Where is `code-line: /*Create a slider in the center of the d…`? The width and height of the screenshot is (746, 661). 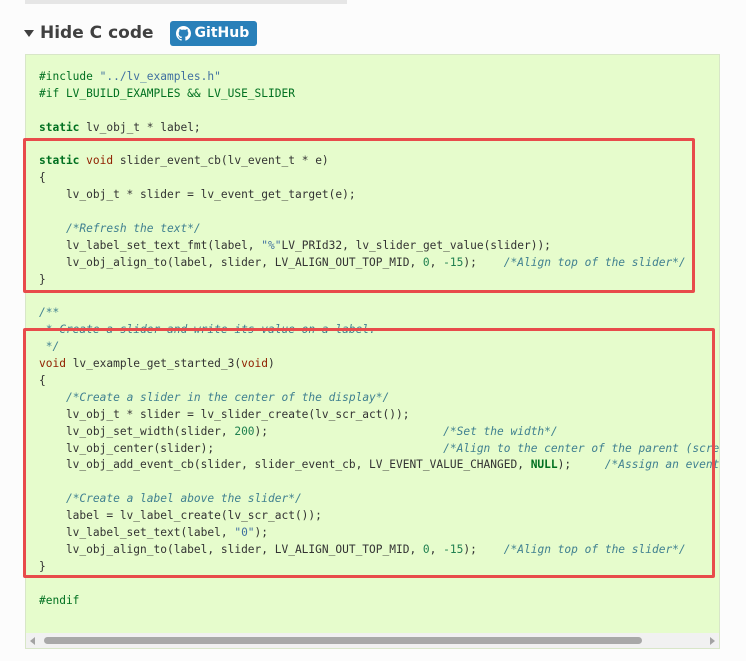 code-line: /*Create a slider in the center of the d… is located at coordinates (379, 398).